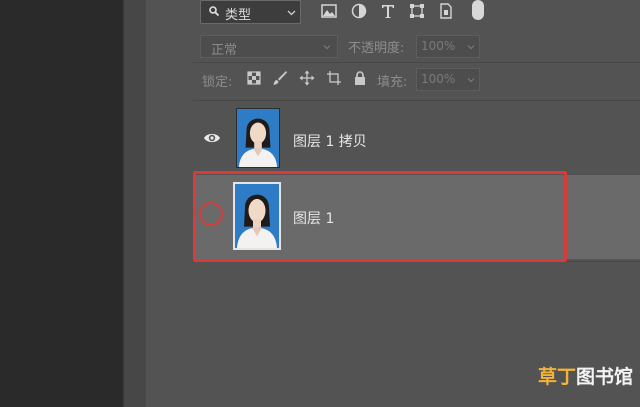 Image resolution: width=640 pixels, height=407 pixels. What do you see at coordinates (329, 11) in the screenshot?
I see `pixel-layer-filter-icon` at bounding box center [329, 11].